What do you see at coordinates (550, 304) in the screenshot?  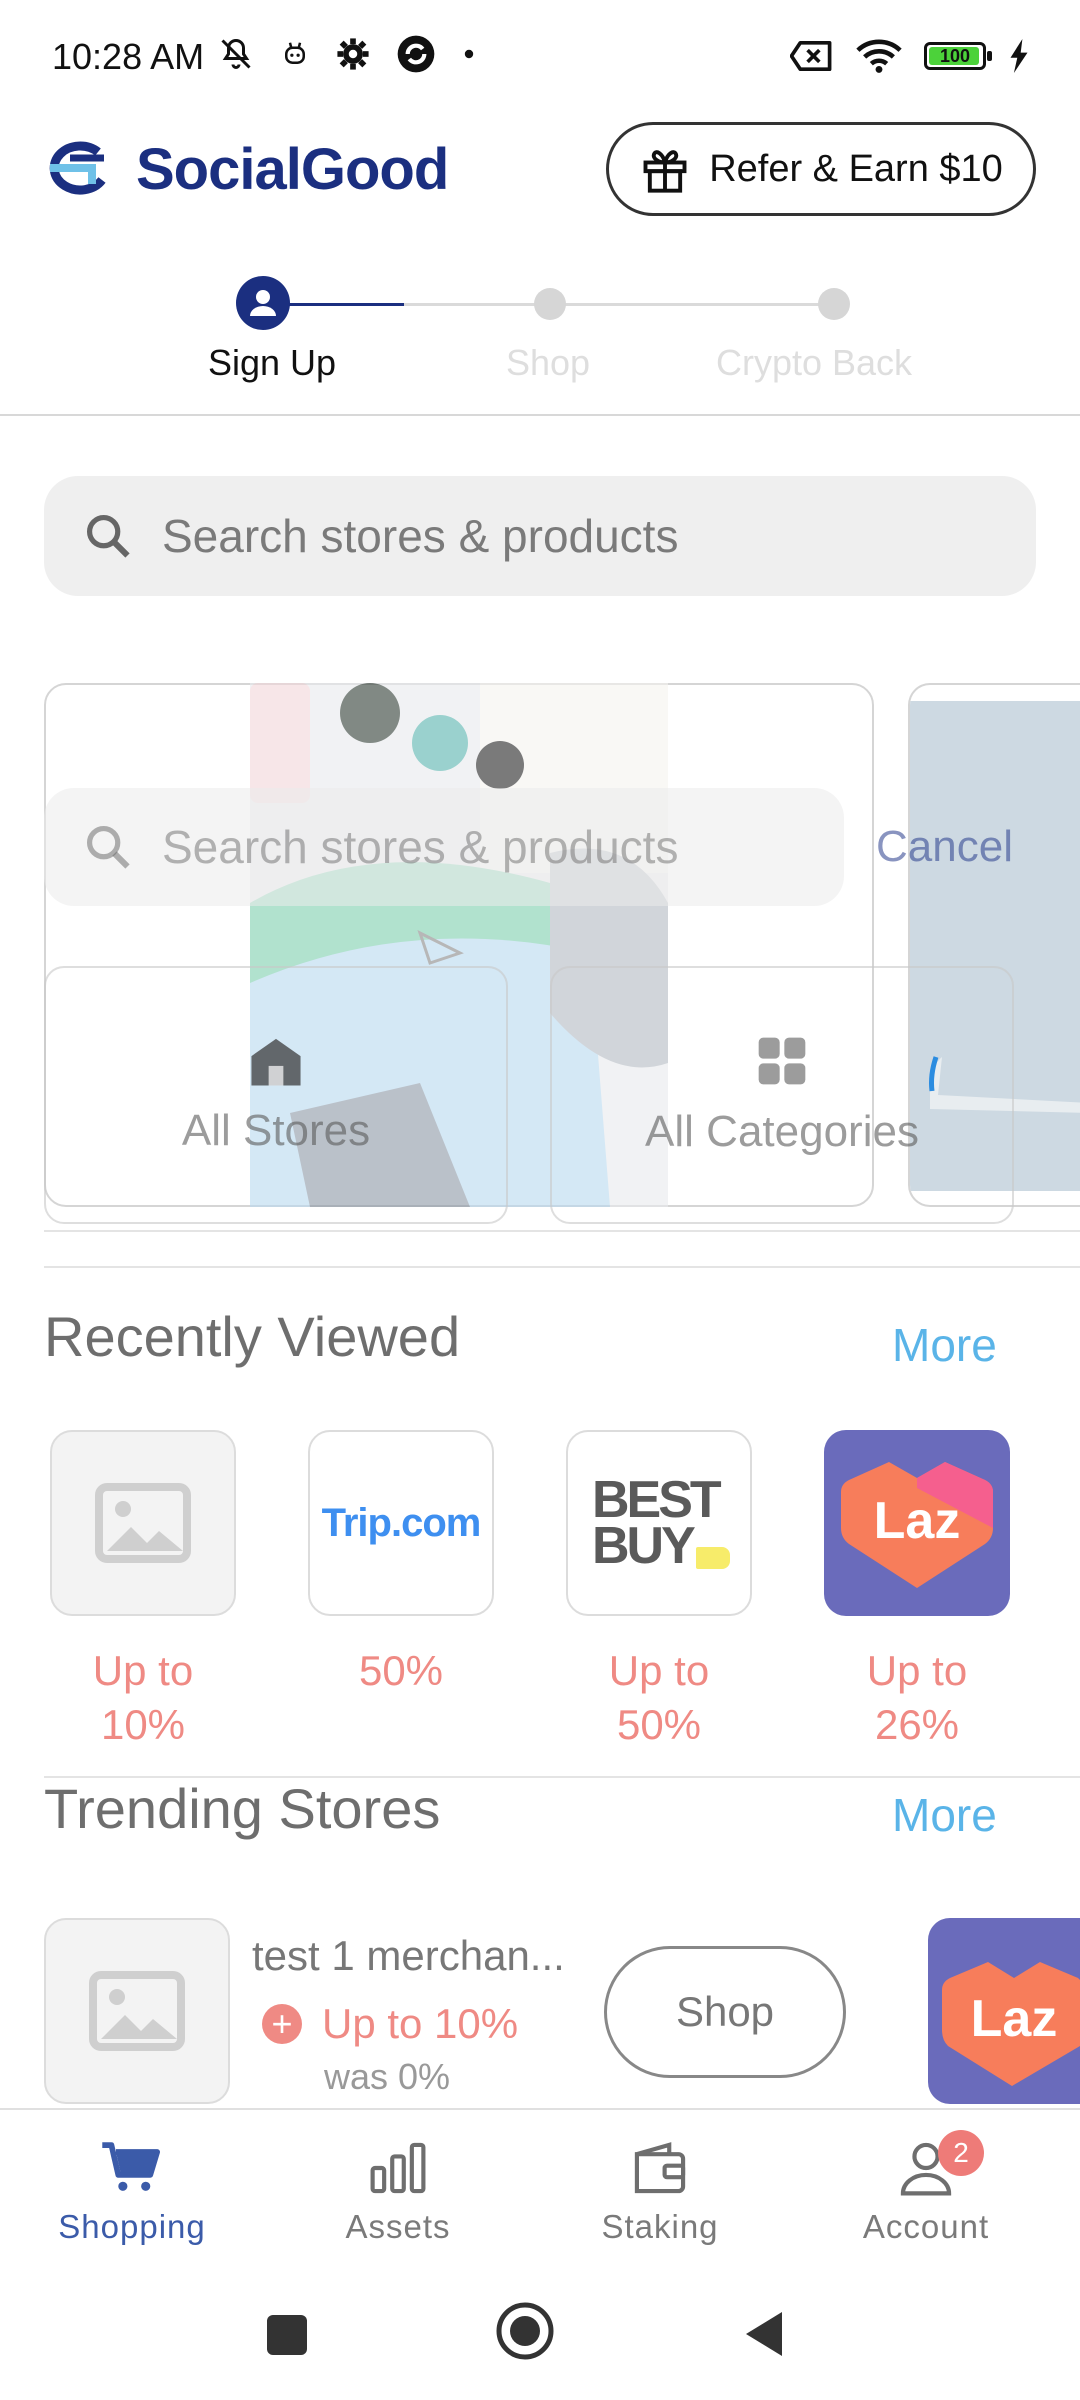 I see `step-dot-shop` at bounding box center [550, 304].